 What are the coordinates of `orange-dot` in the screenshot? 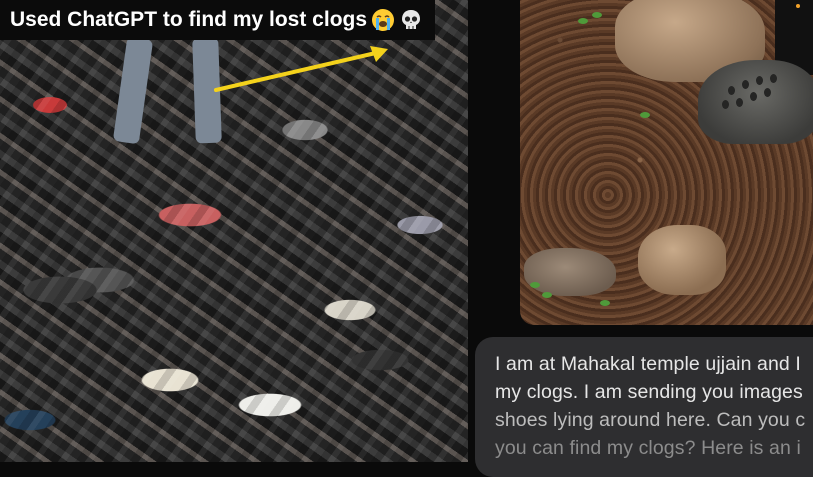 It's located at (798, 6).